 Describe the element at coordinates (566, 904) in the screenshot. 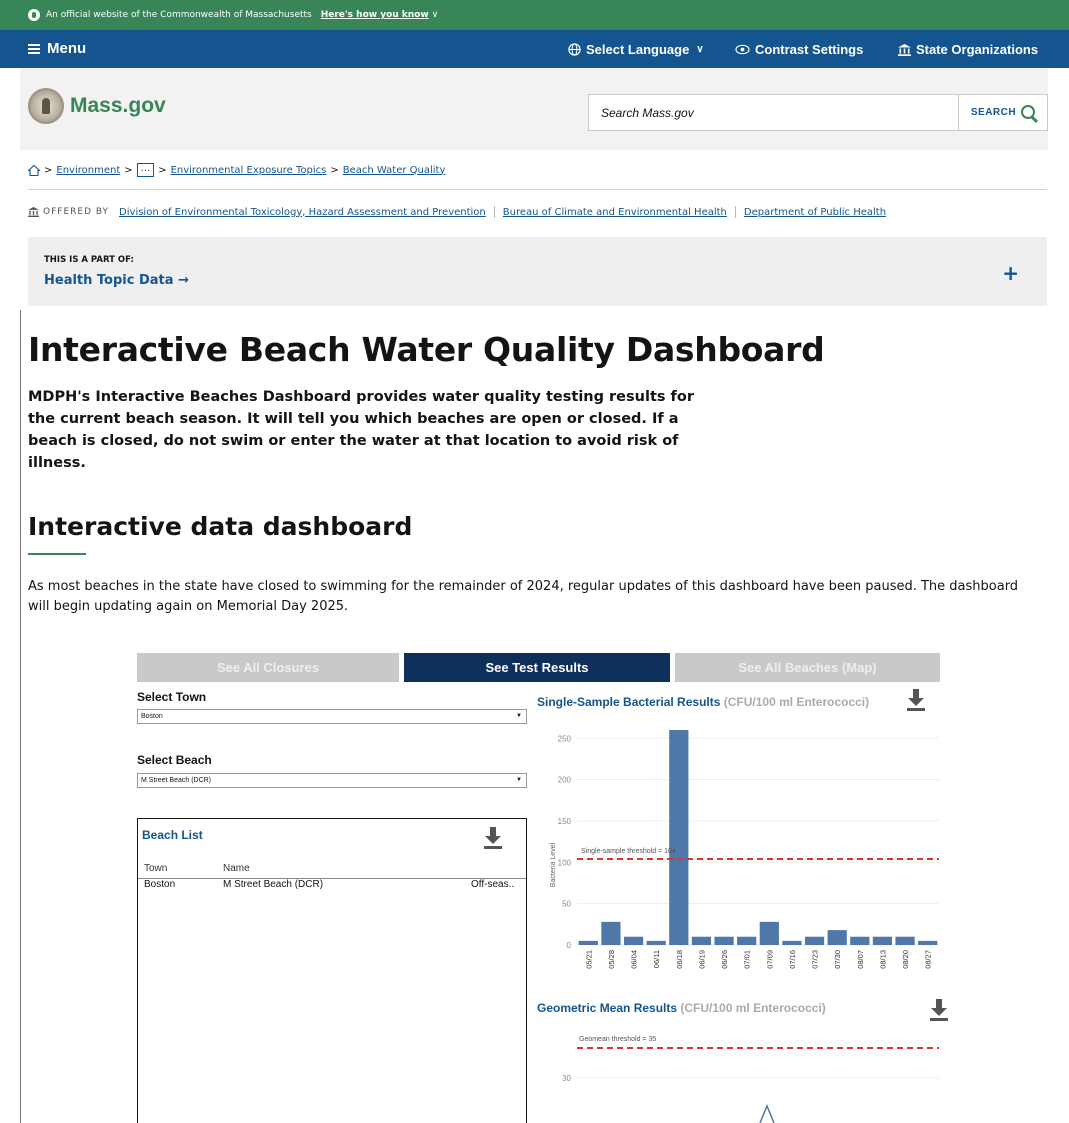

I see `y-tick-label: 50` at that location.